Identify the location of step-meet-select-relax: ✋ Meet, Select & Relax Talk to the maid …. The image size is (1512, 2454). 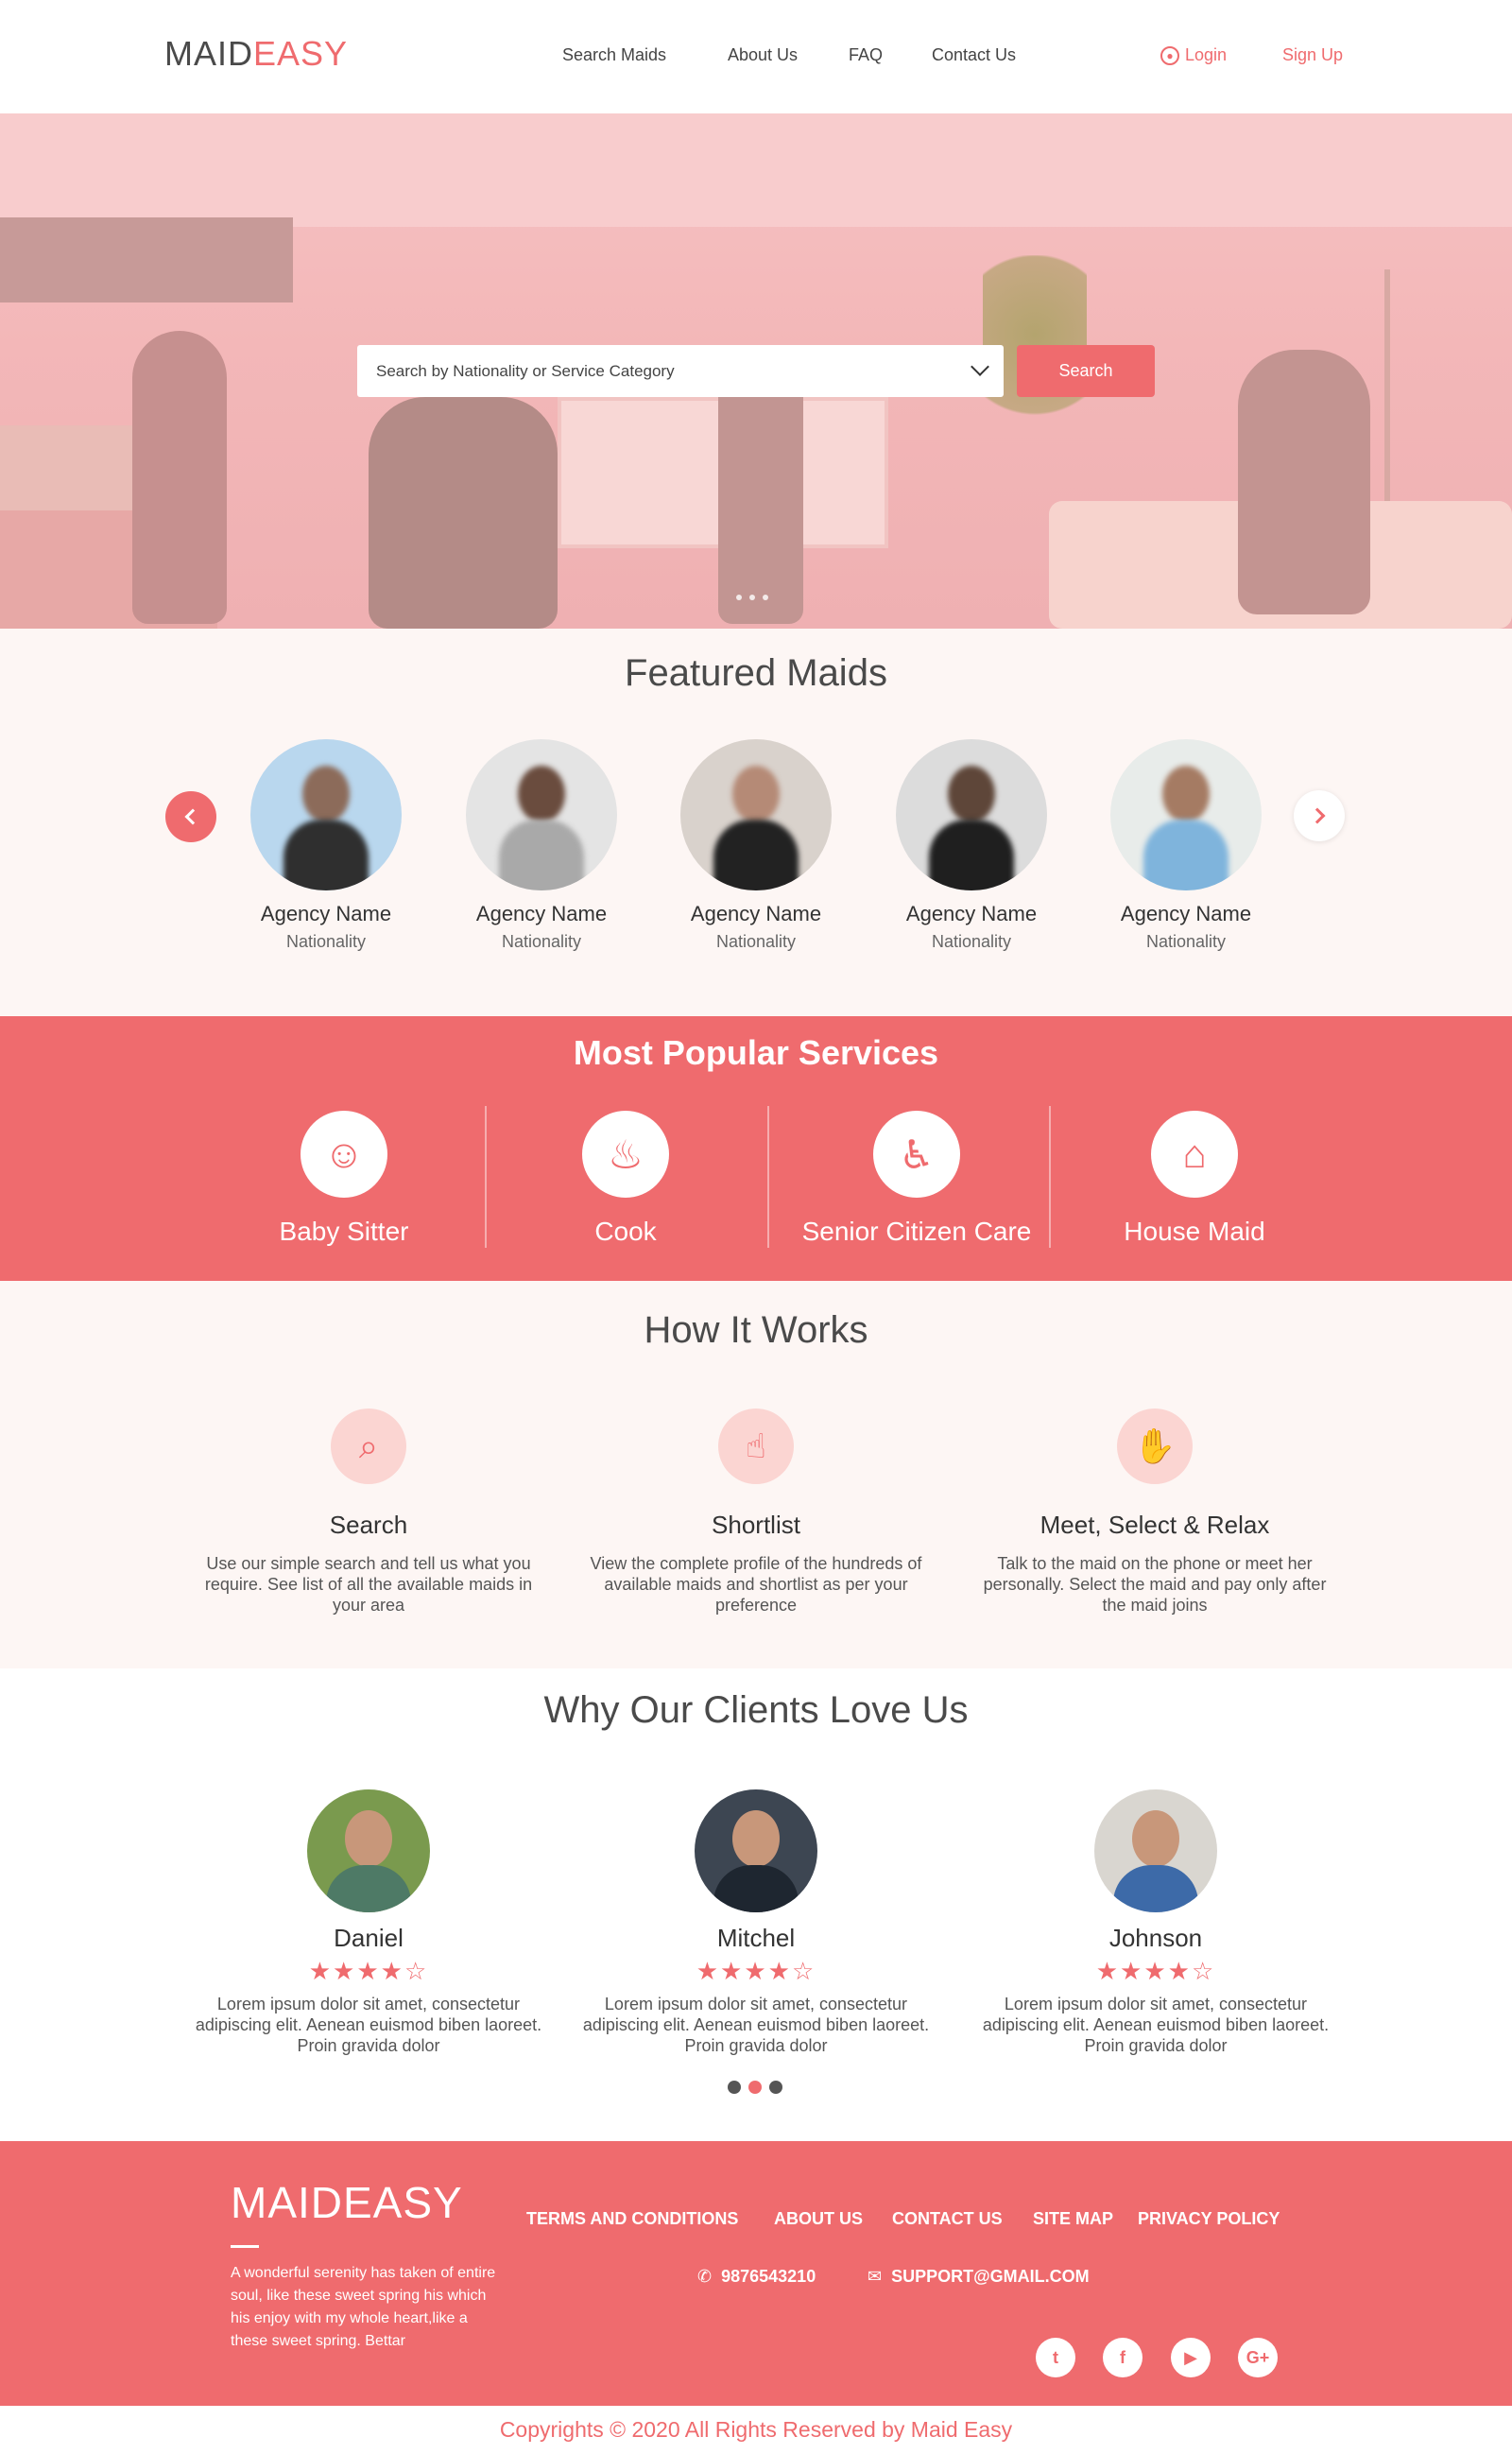
(1155, 1512).